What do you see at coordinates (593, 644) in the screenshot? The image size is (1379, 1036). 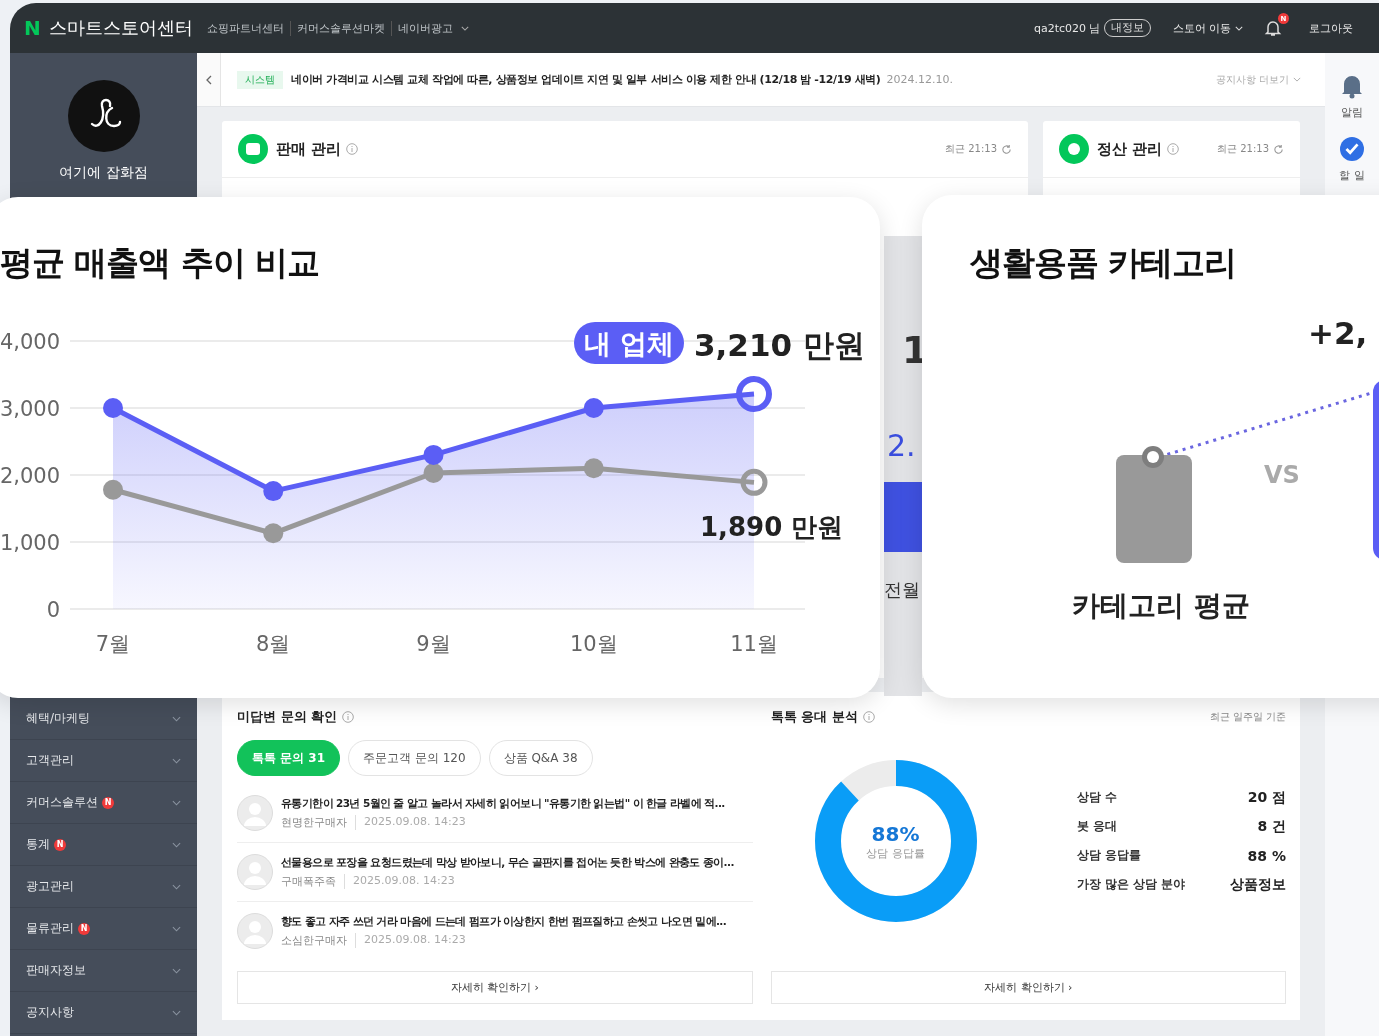 I see `x-axis-label: 10월` at bounding box center [593, 644].